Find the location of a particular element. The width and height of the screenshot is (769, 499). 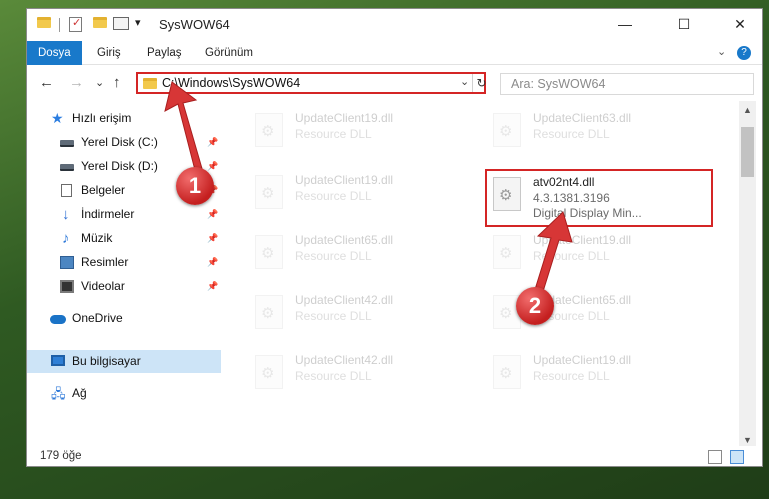

pictures-icon is located at coordinates (67, 262).